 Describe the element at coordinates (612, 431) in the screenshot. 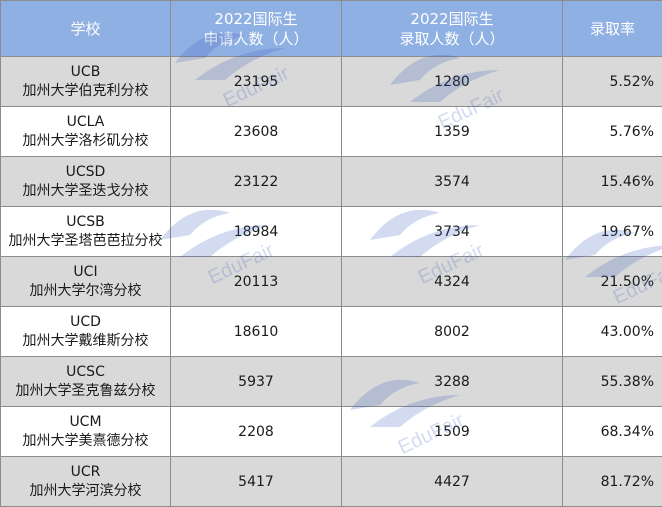

I see `rate-cell: 68.34%` at that location.